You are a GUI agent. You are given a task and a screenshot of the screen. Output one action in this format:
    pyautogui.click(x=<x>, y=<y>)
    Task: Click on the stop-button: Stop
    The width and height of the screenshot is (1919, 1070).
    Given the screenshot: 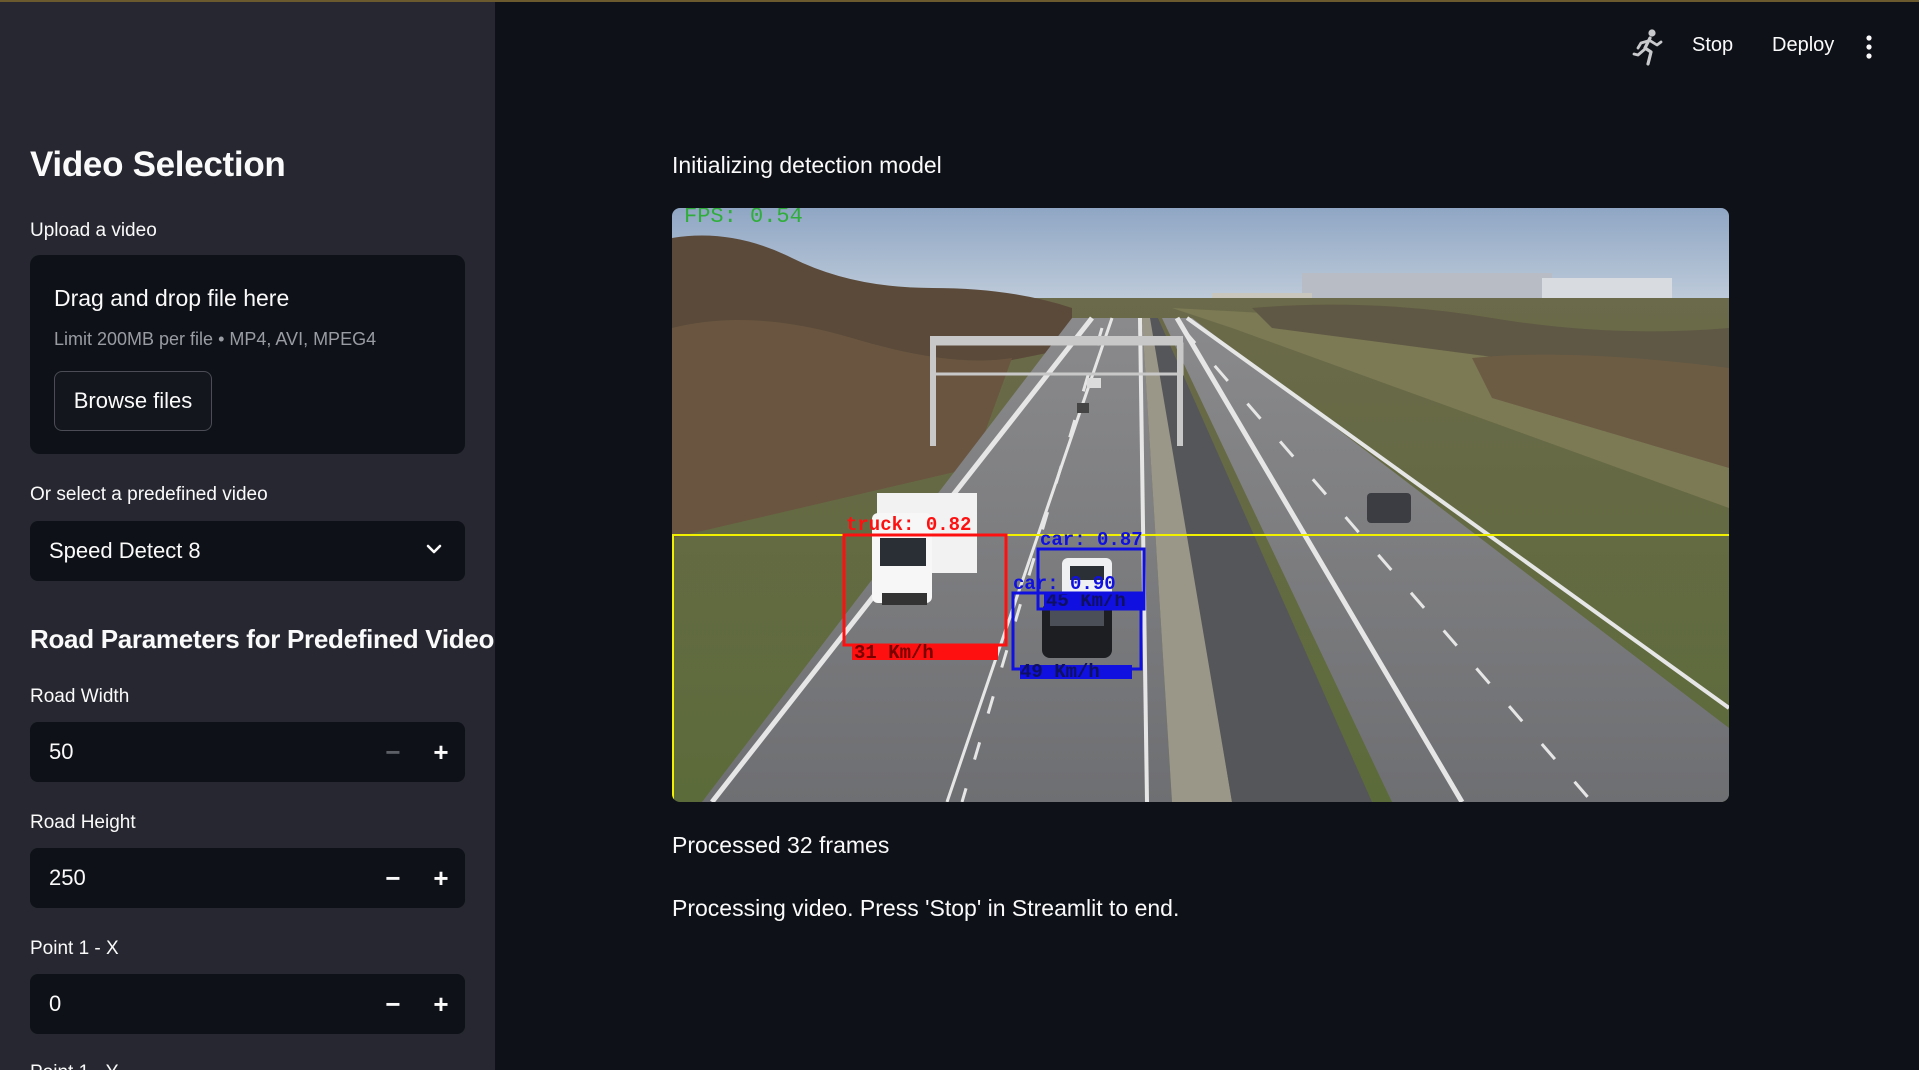 What is the action you would take?
    pyautogui.click(x=1712, y=45)
    